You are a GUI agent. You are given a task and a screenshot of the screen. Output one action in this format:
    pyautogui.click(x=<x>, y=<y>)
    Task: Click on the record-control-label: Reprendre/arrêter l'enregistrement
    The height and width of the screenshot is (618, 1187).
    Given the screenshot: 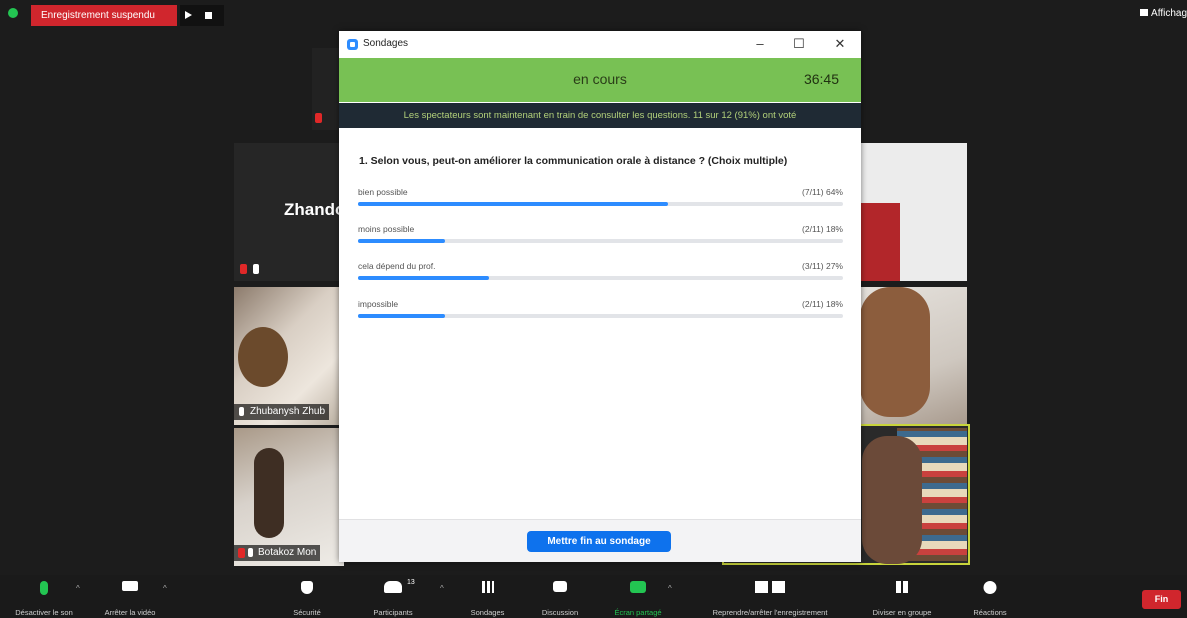 What is the action you would take?
    pyautogui.click(x=770, y=612)
    